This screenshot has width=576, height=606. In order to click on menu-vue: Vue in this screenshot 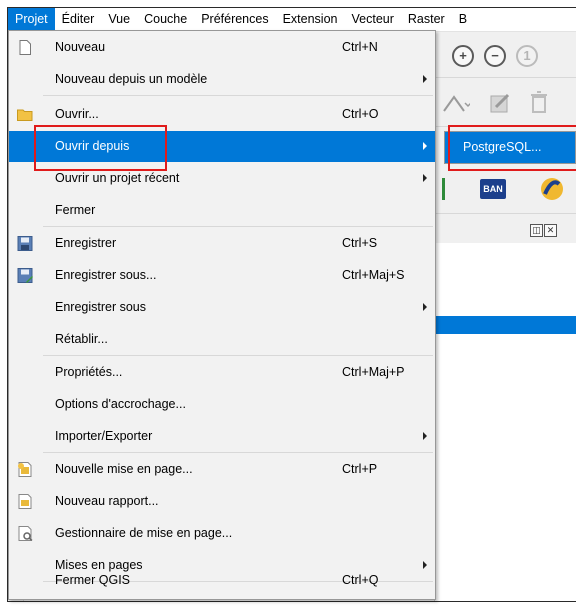, I will do `click(119, 19)`.